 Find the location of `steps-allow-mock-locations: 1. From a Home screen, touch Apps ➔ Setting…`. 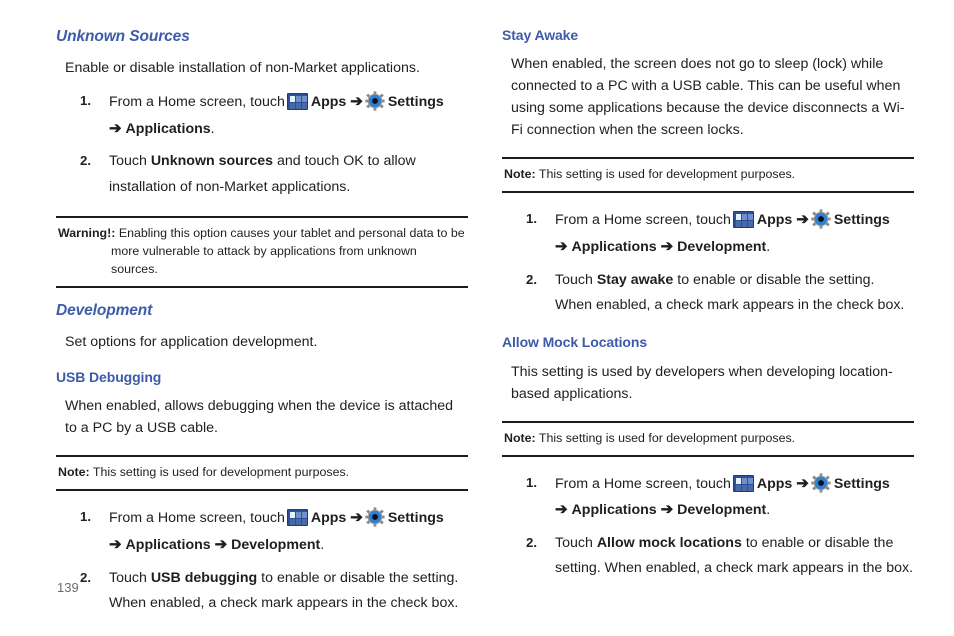

steps-allow-mock-locations: 1. From a Home screen, touch Apps ➔ Setting… is located at coordinates (708, 526).